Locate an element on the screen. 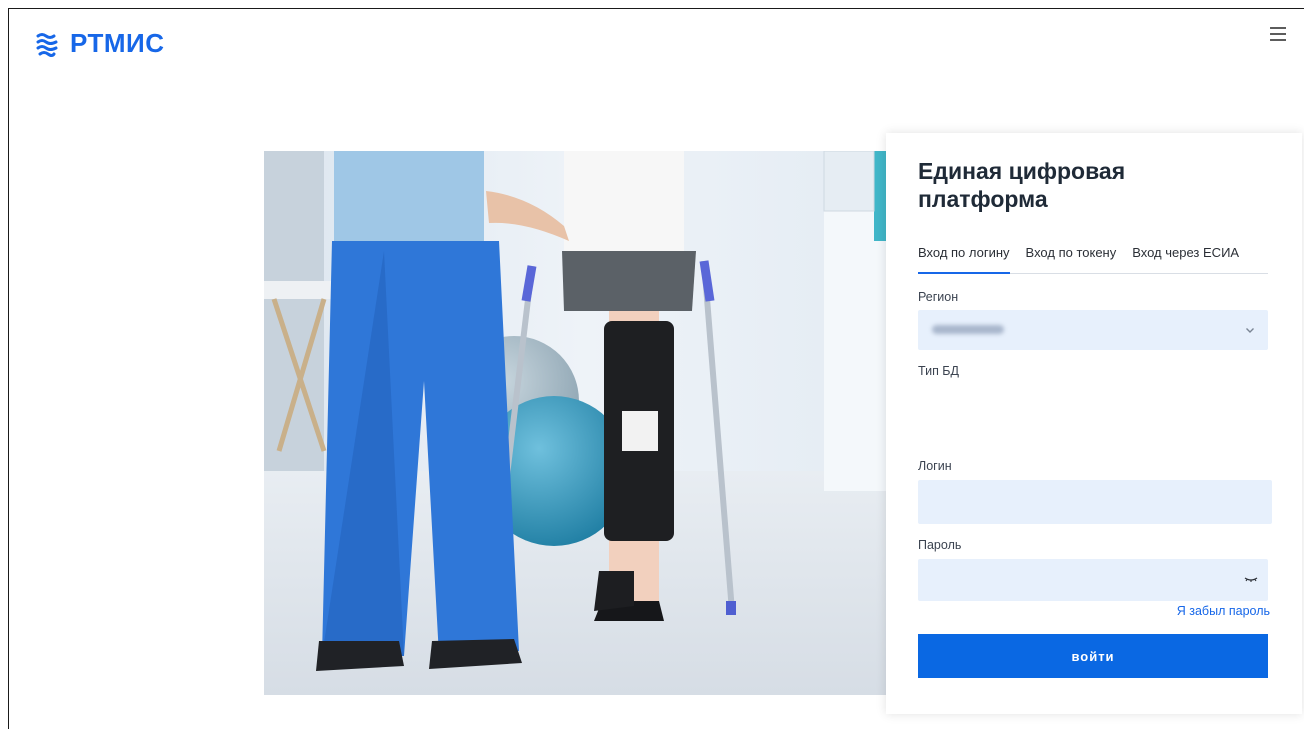  tab-token: Вход по токену is located at coordinates (1071, 258).